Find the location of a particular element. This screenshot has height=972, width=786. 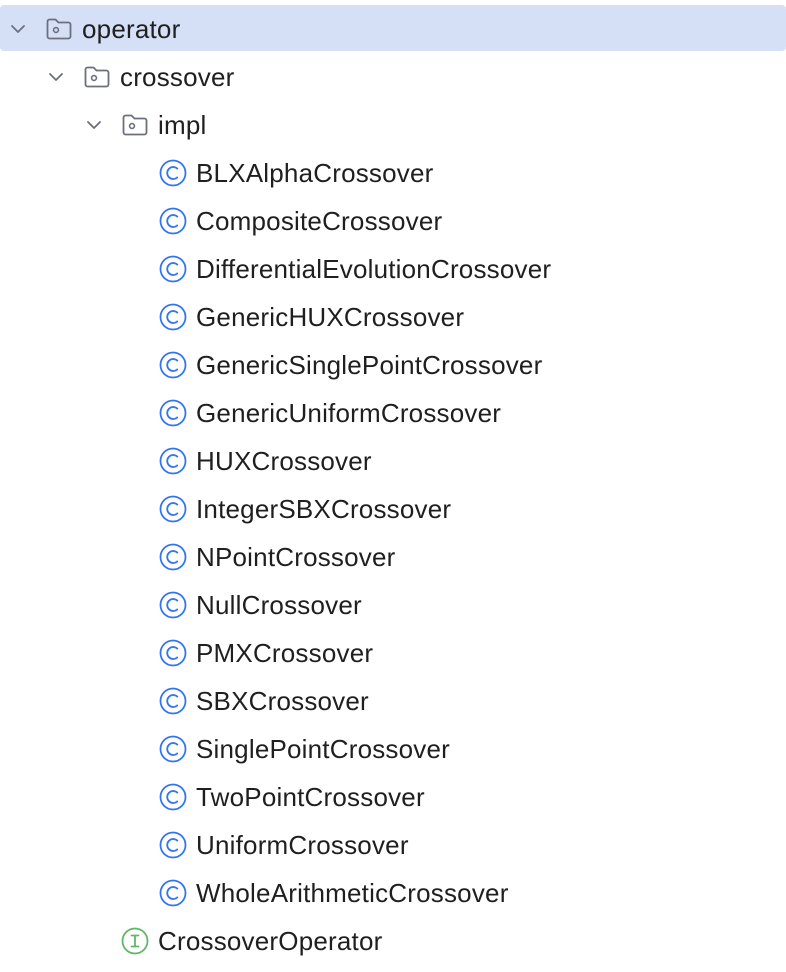

tree-node-class: PMXCrossover is located at coordinates (393, 653).